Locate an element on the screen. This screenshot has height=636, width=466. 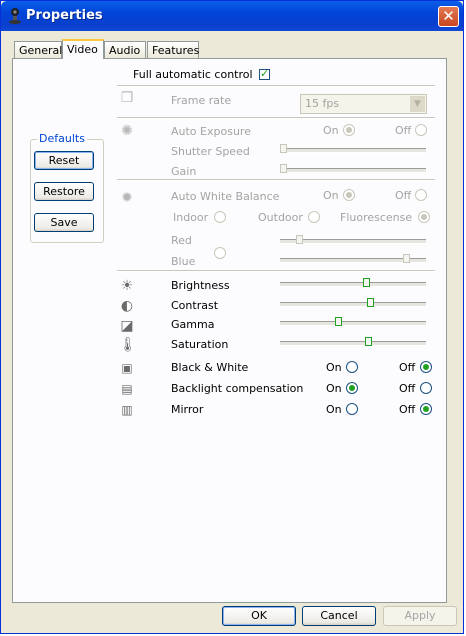
mirror-label: Mirror is located at coordinates (187, 409).